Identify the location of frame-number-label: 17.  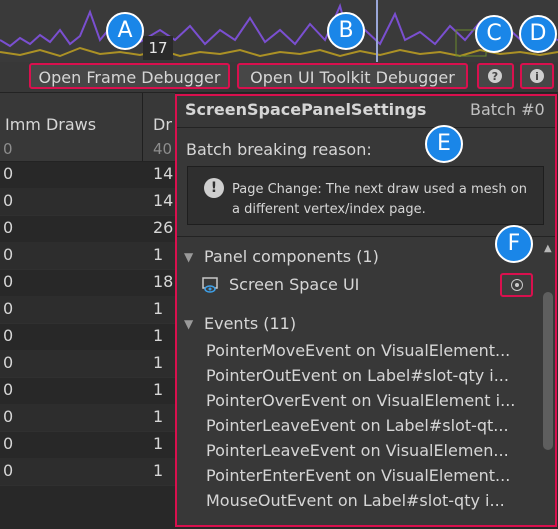
(158, 48).